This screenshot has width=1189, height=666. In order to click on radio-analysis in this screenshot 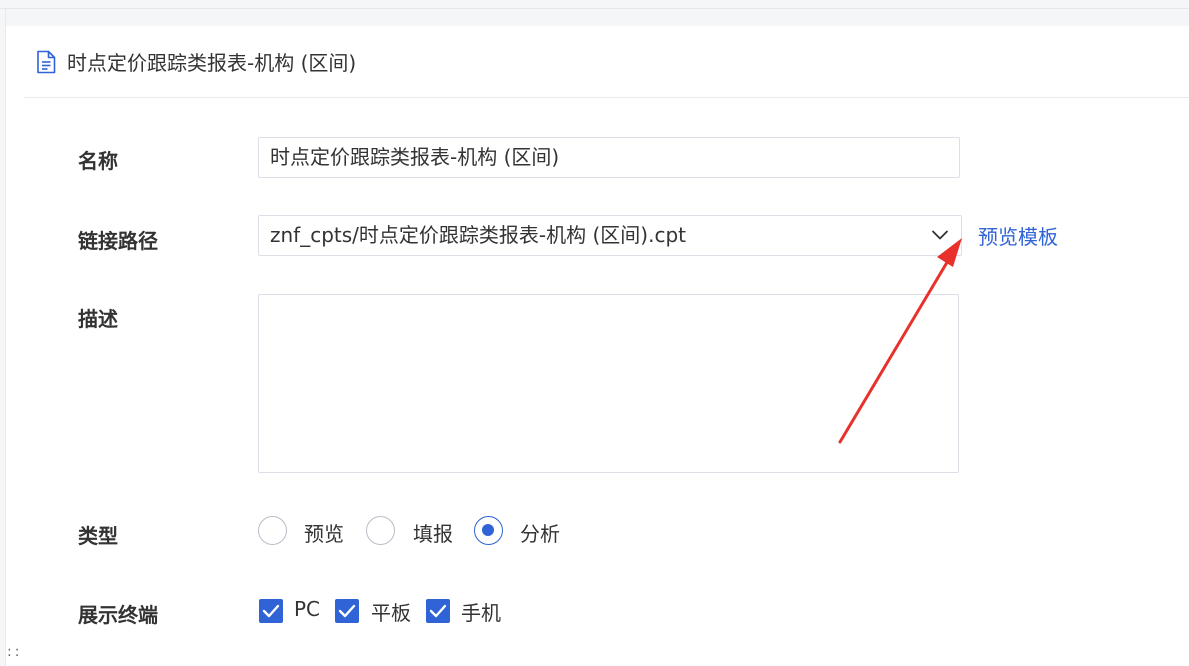, I will do `click(488, 530)`.